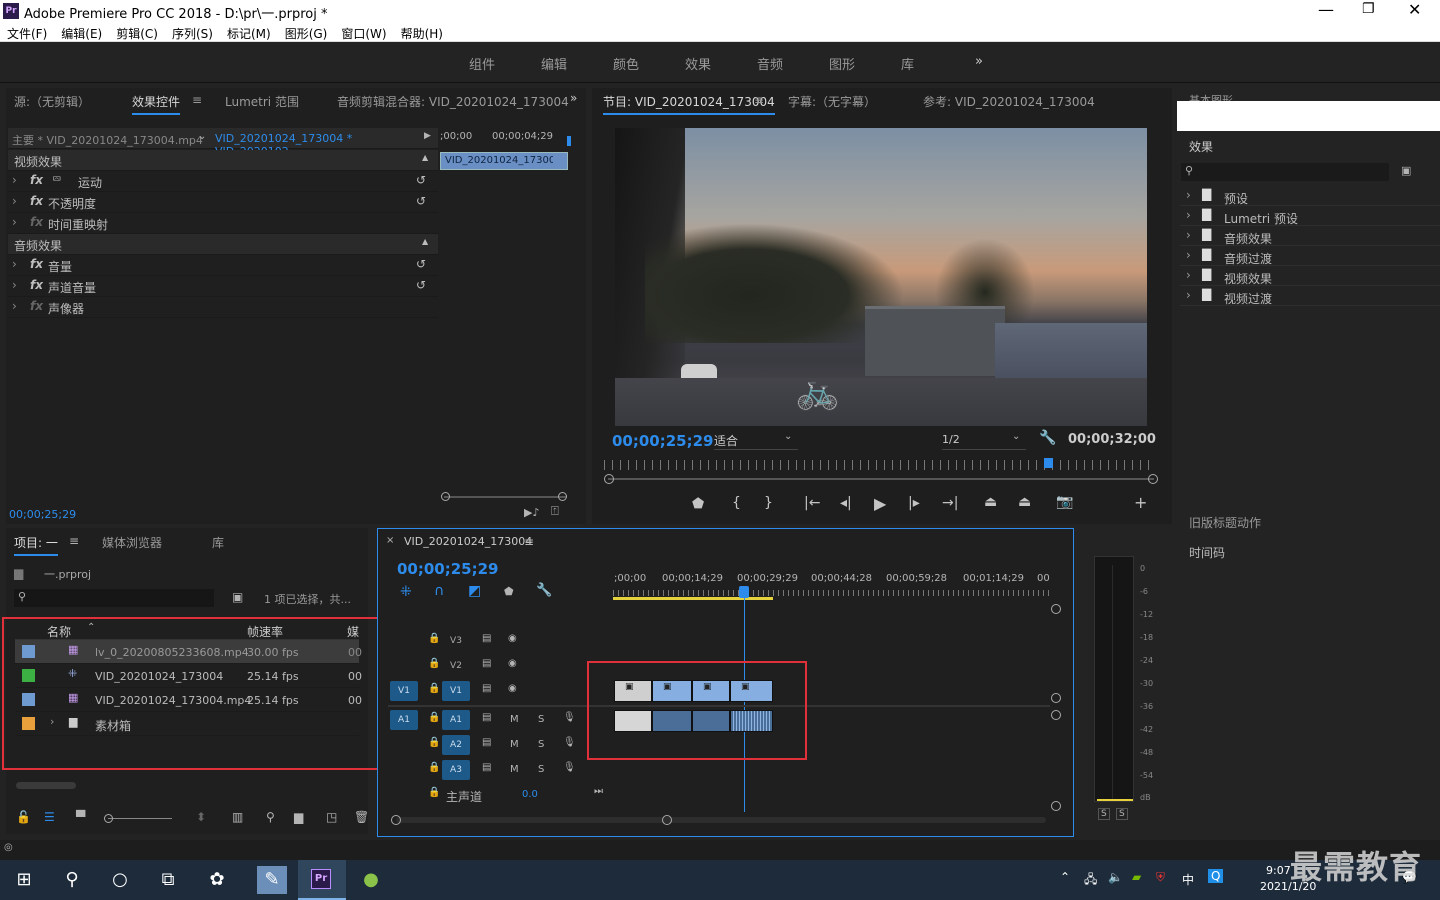 The height and width of the screenshot is (900, 1440). I want to click on program-timecode: 00;00;25;29, so click(663, 441).